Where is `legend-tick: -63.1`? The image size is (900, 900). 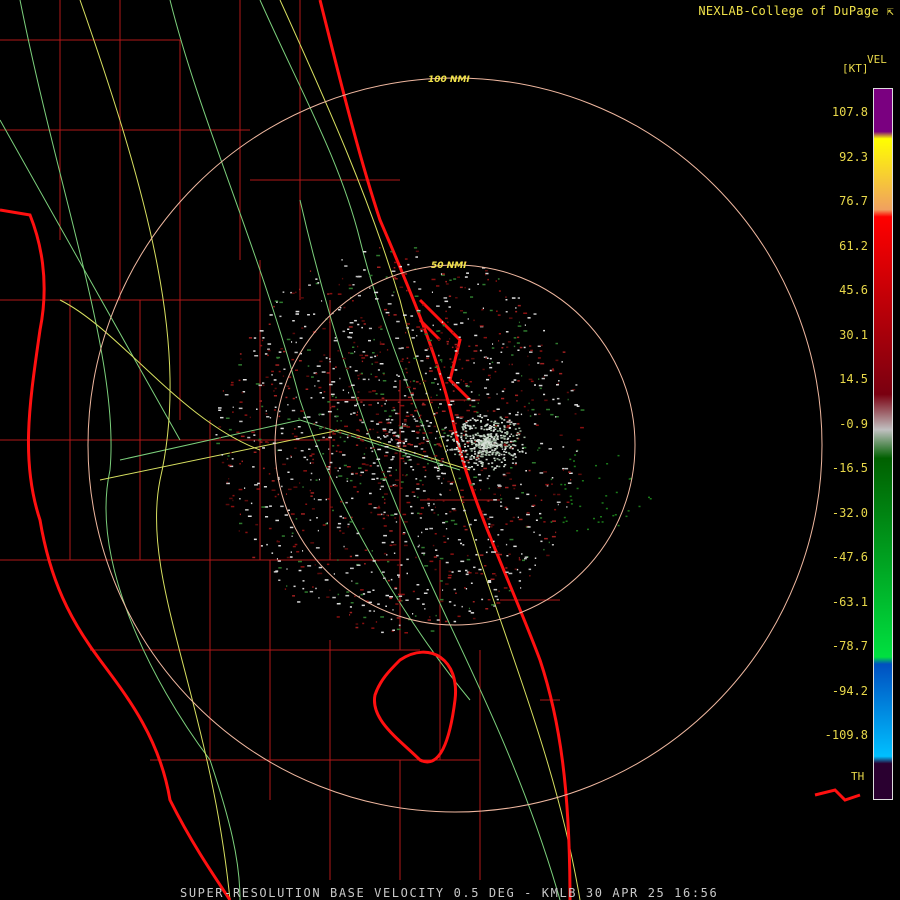 legend-tick: -63.1 is located at coordinates (849, 601).